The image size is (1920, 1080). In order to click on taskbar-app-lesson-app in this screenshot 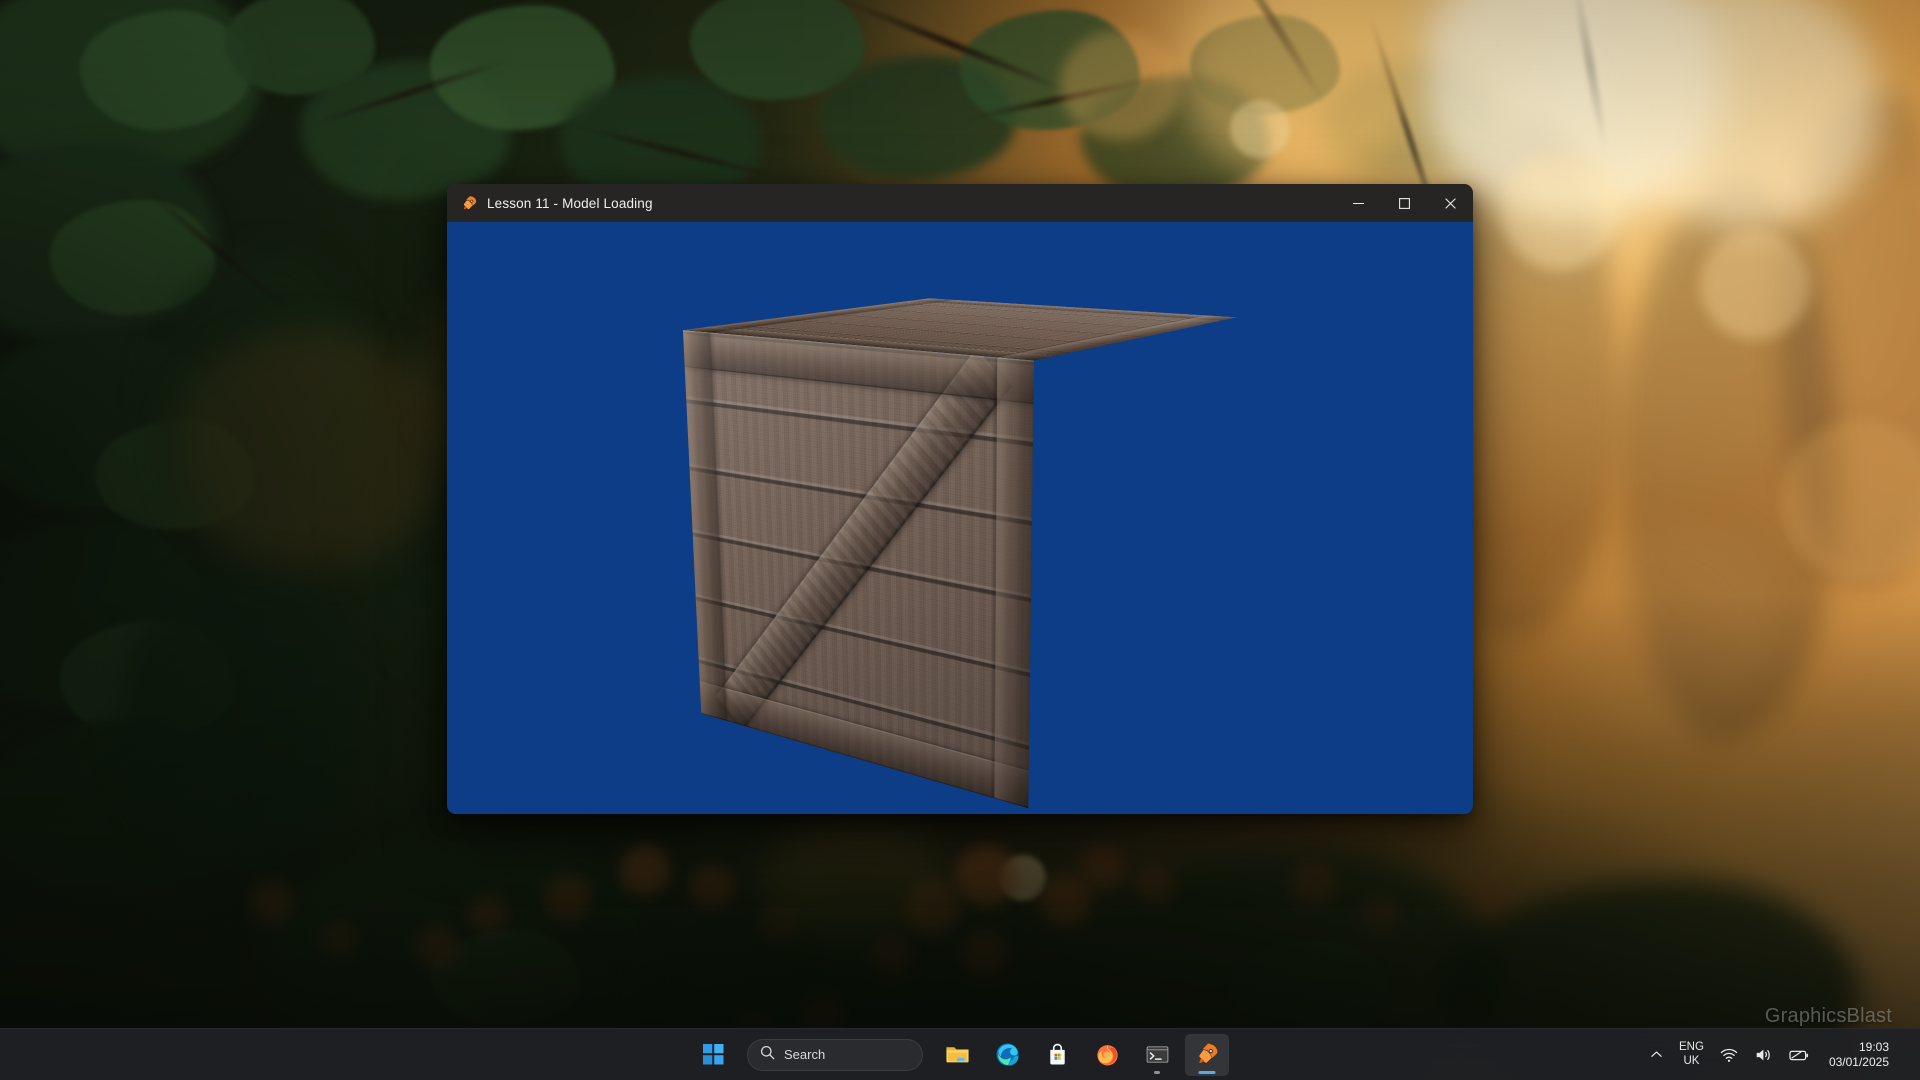, I will do `click(1207, 1054)`.